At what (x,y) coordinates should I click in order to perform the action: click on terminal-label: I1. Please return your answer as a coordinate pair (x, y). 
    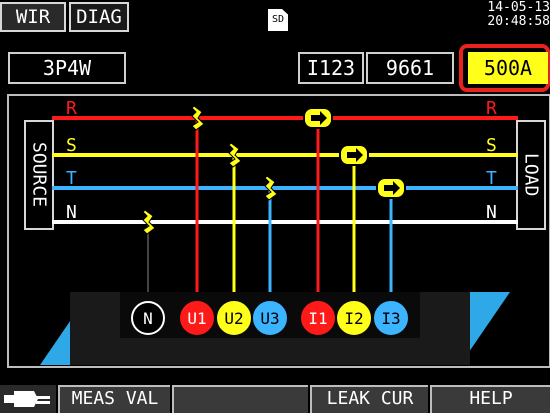
    Looking at the image, I should click on (317, 318).